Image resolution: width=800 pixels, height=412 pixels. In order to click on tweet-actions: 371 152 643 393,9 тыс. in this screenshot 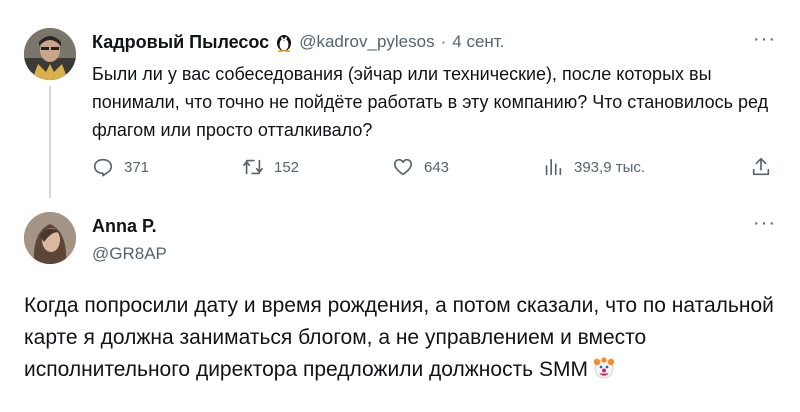, I will do `click(437, 169)`.